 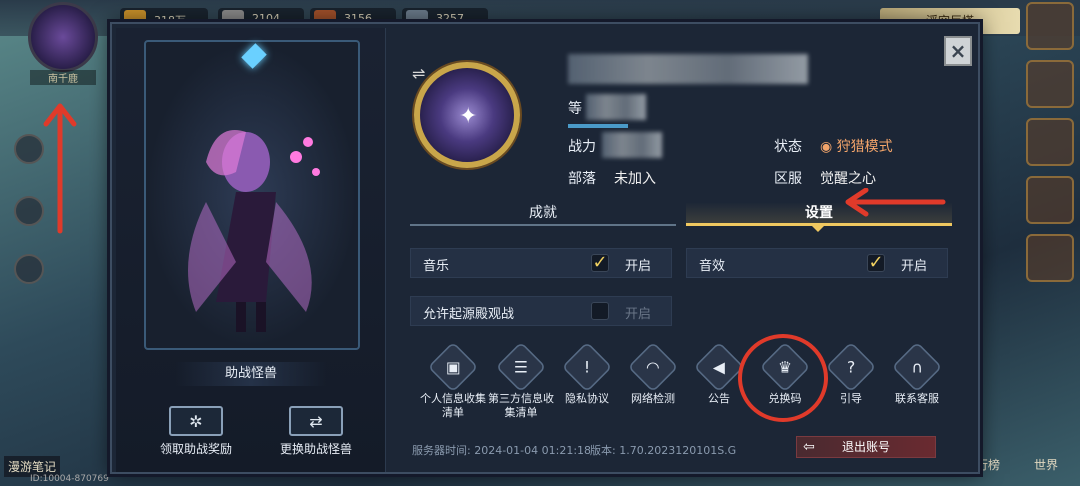 What do you see at coordinates (63, 37) in the screenshot?
I see `player-avatar` at bounding box center [63, 37].